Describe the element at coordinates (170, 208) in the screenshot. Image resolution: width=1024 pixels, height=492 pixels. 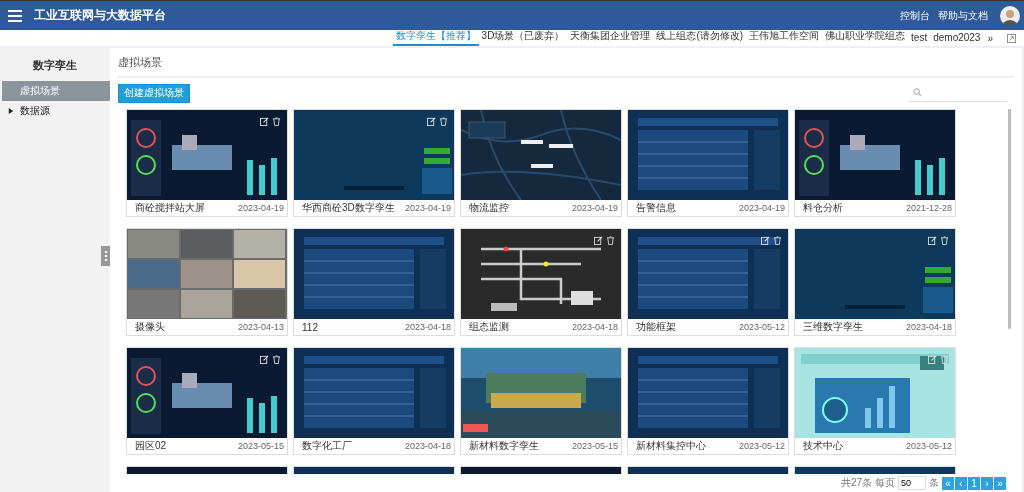
I see `scene-title: 商砼搅拌站大屏` at that location.